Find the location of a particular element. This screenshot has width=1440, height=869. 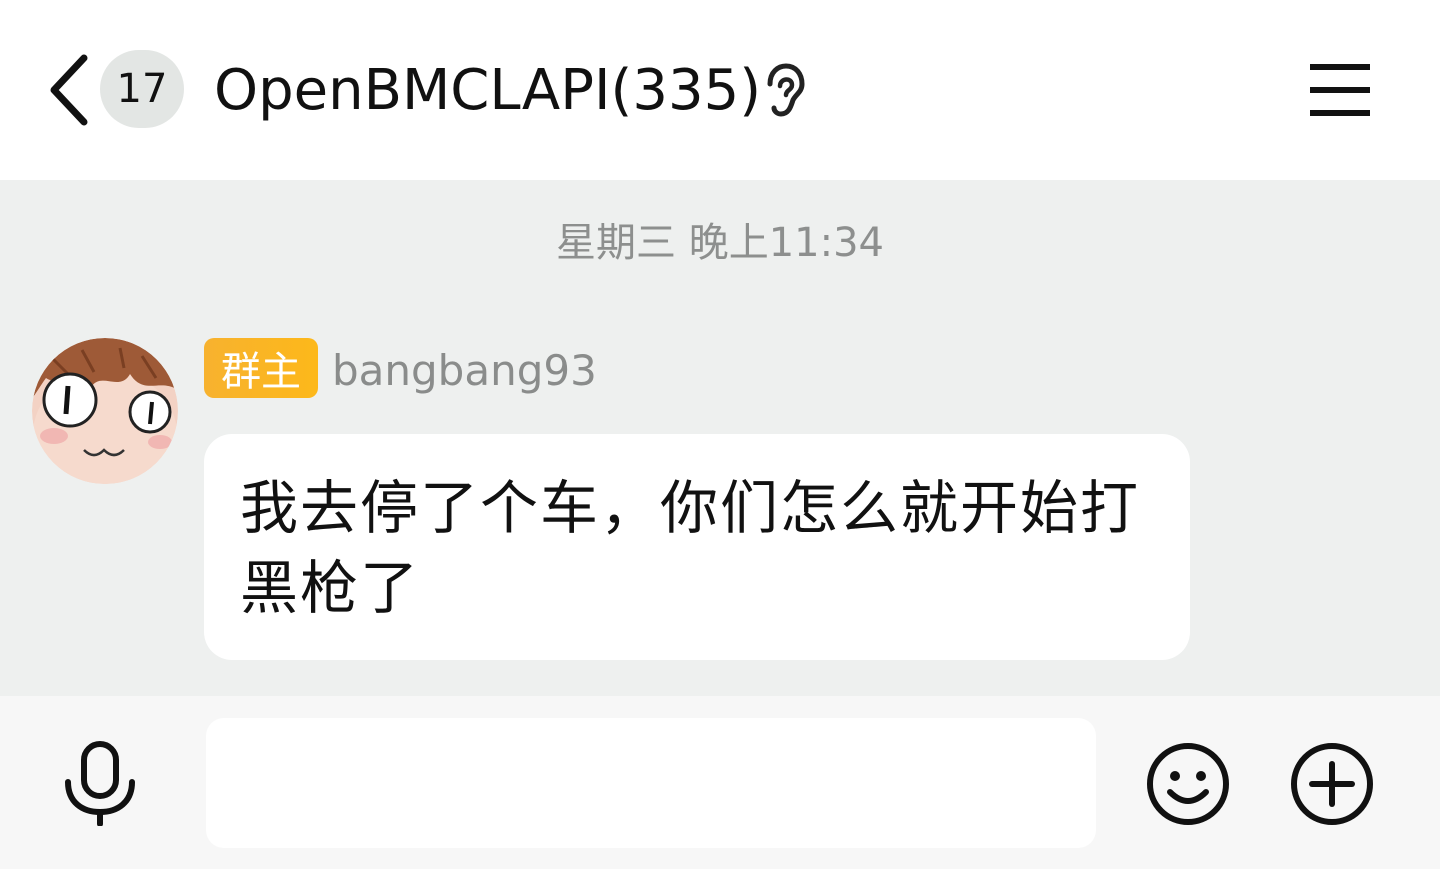

avatar is located at coordinates (105, 411).